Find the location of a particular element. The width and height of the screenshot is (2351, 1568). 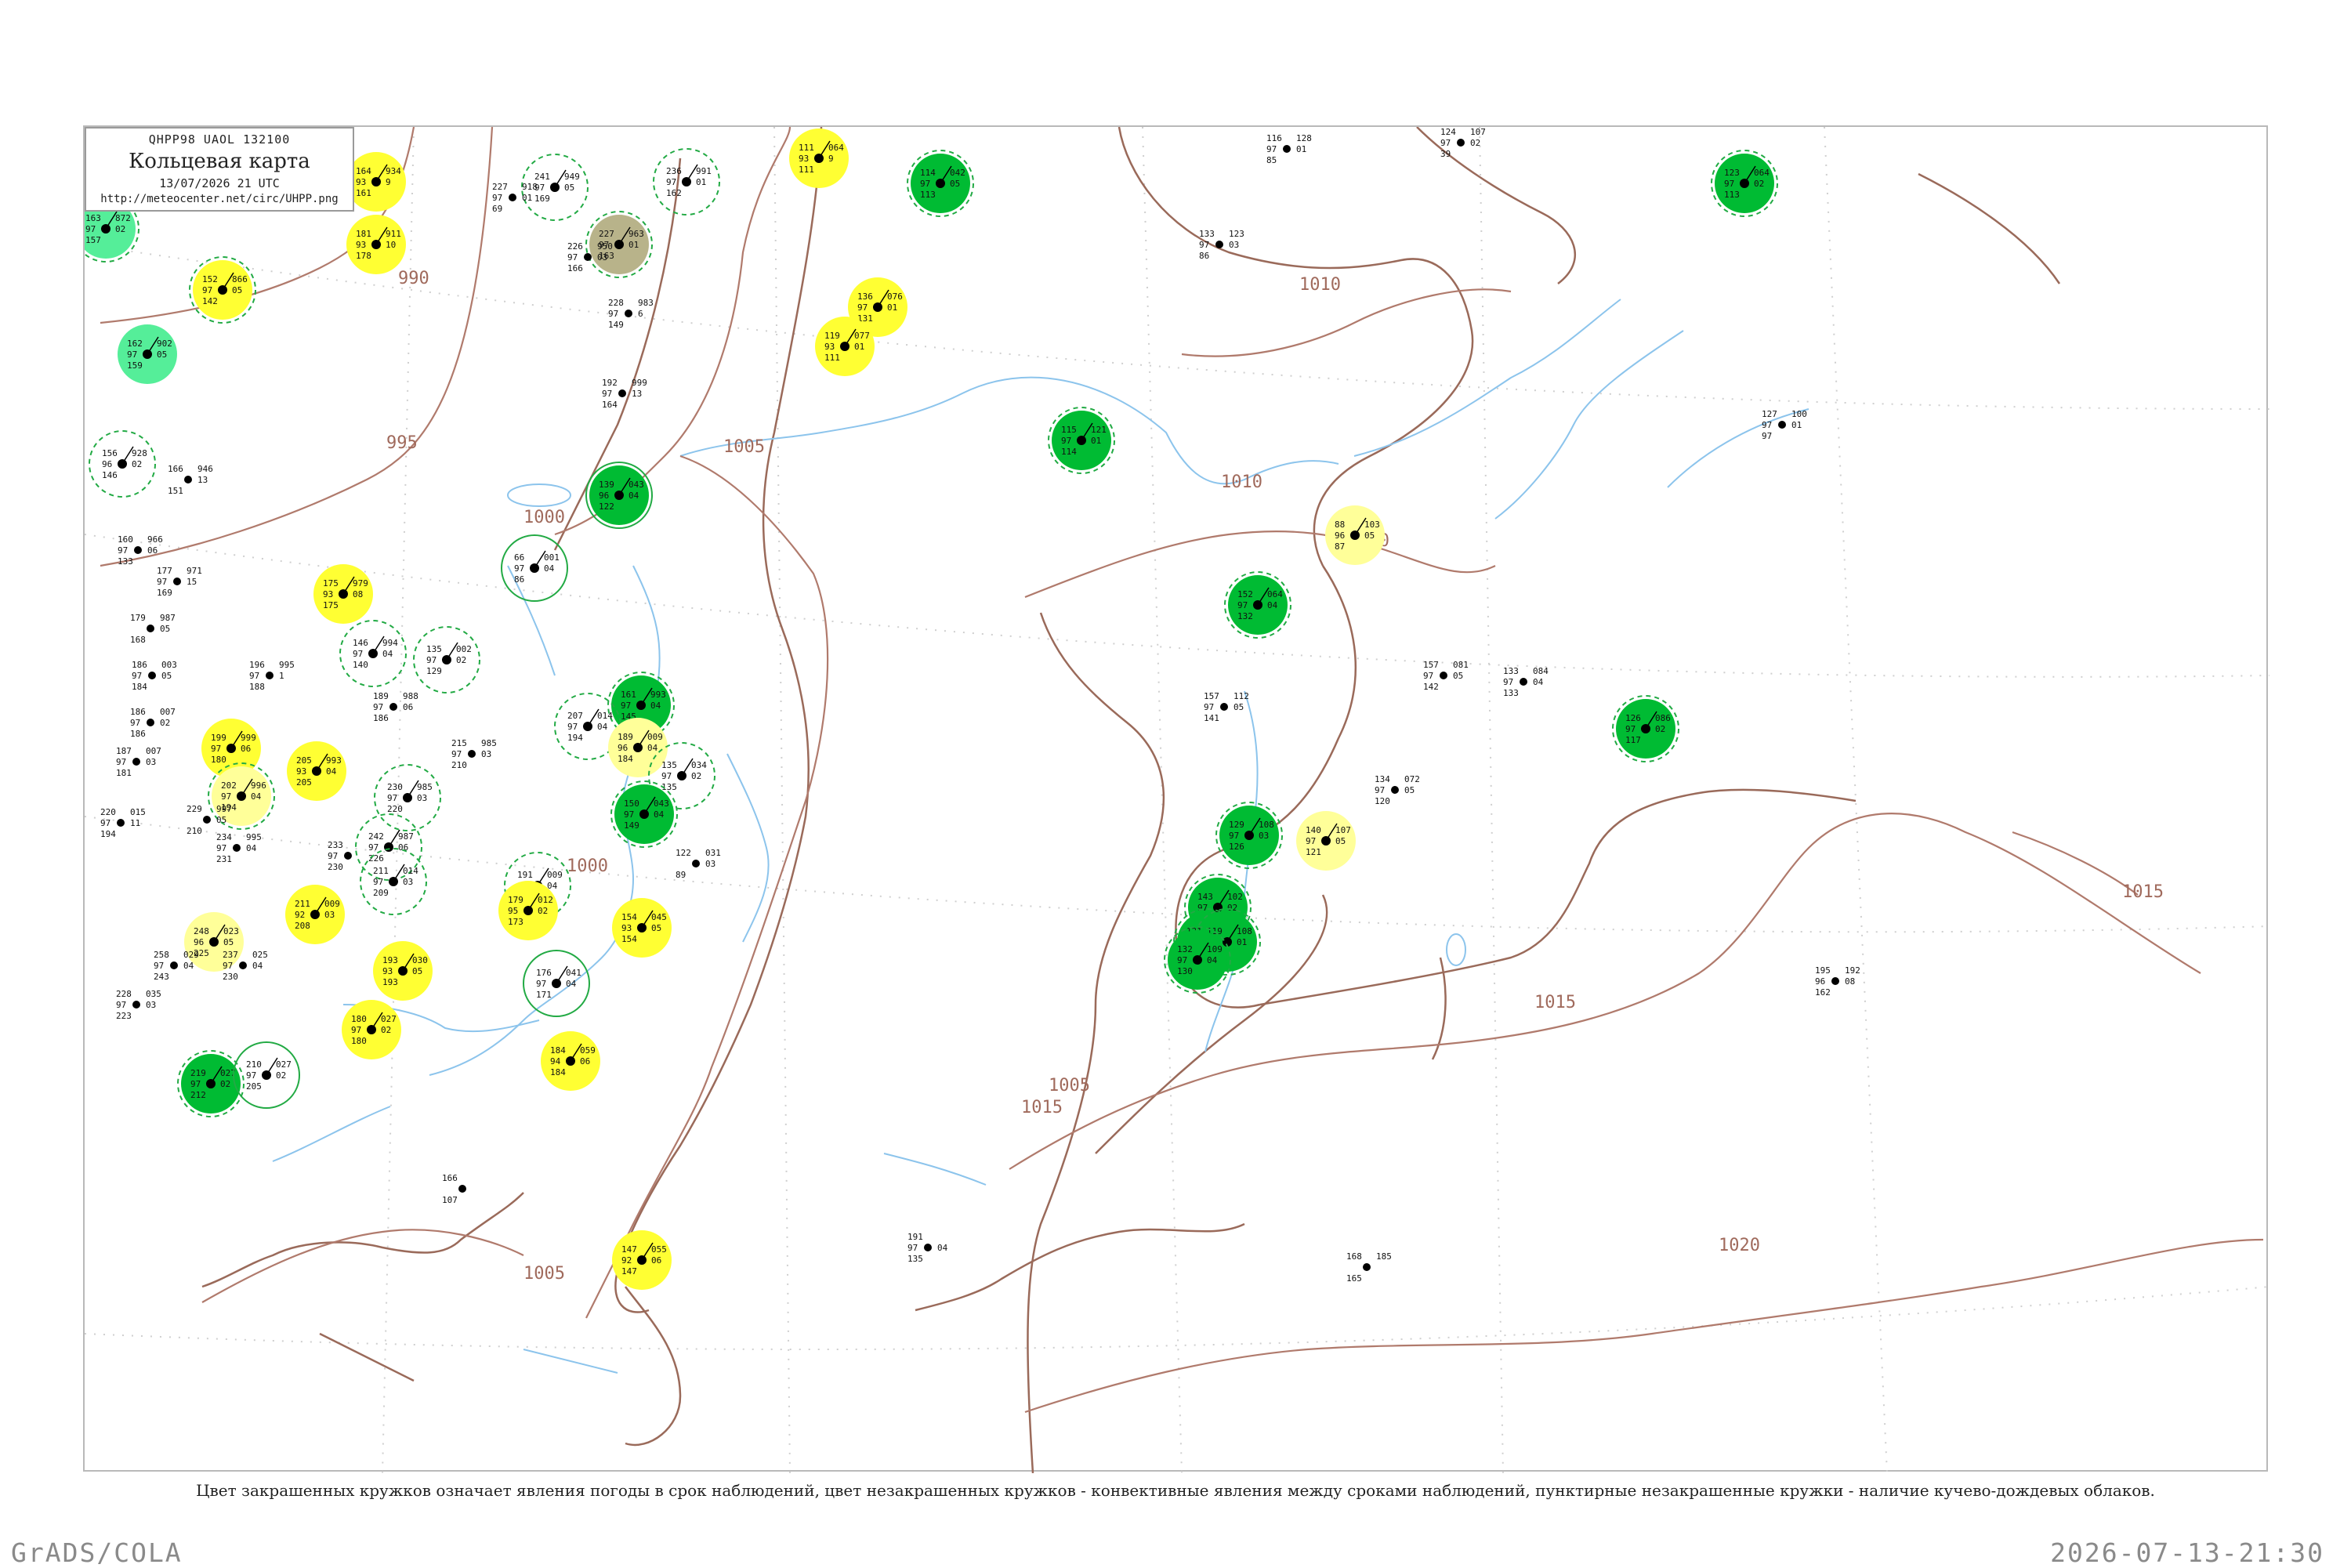

station-marker: 18494184 05906 is located at coordinates (570, 1061).